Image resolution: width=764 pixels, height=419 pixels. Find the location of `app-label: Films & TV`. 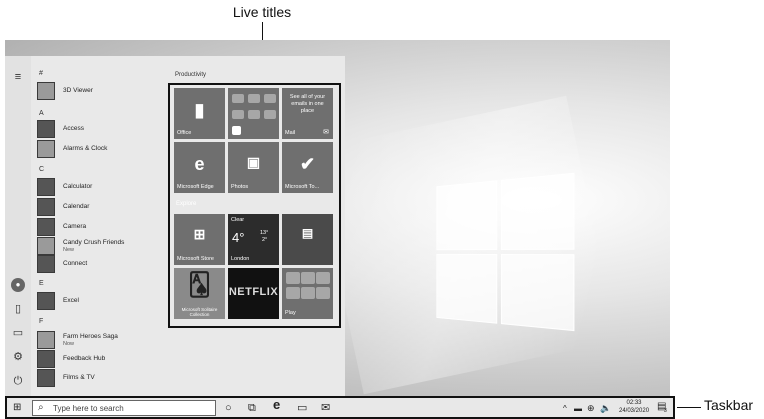

app-label: Films & TV is located at coordinates (79, 377).